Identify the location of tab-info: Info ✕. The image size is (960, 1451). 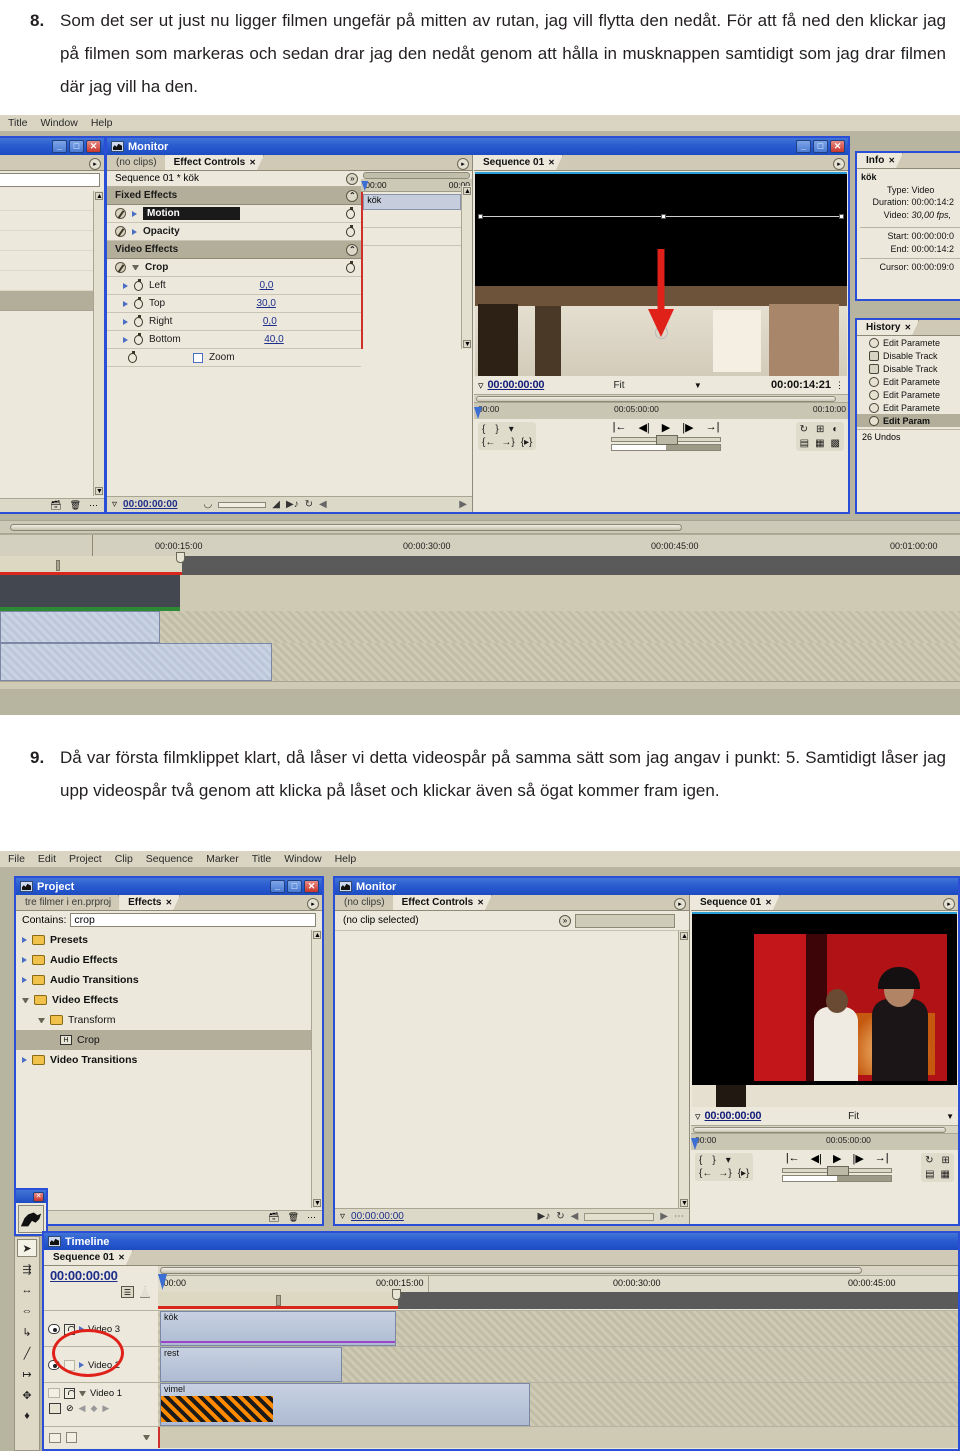
(880, 160).